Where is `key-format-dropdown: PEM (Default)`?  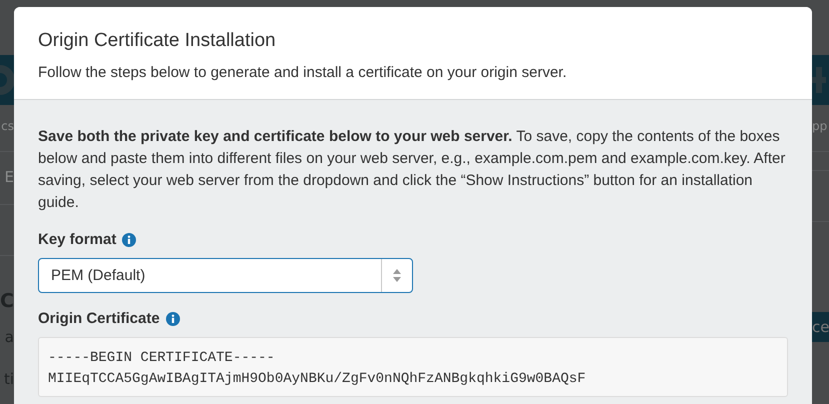
key-format-dropdown: PEM (Default) is located at coordinates (225, 275).